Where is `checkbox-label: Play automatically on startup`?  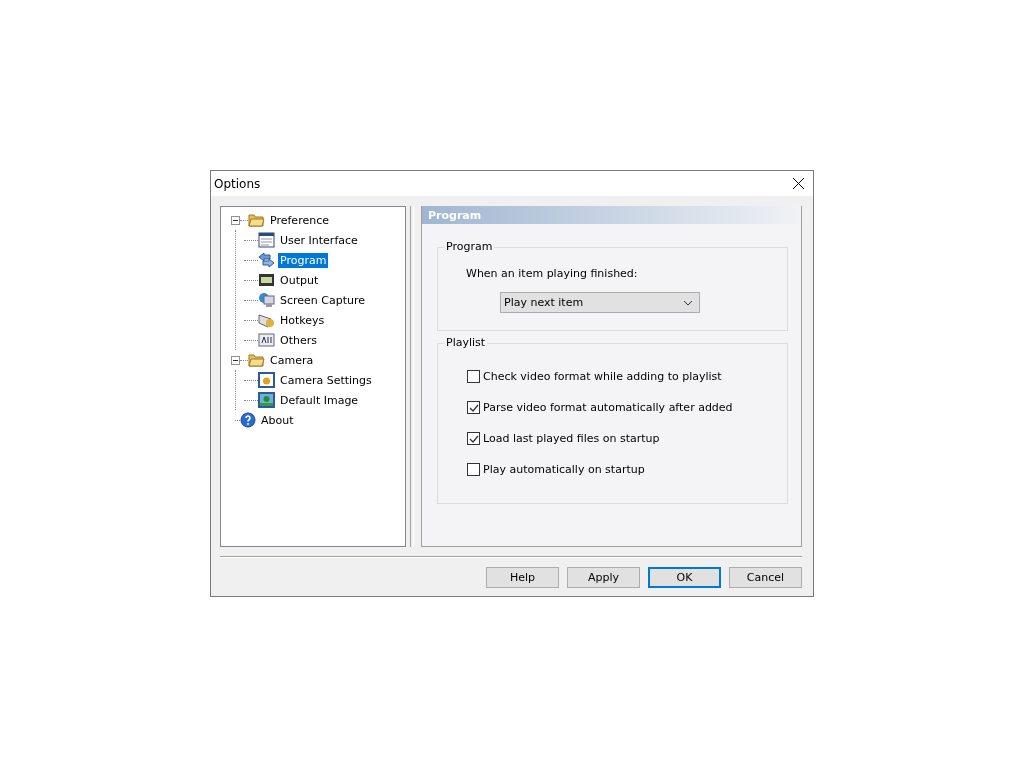
checkbox-label: Play automatically on startup is located at coordinates (564, 469).